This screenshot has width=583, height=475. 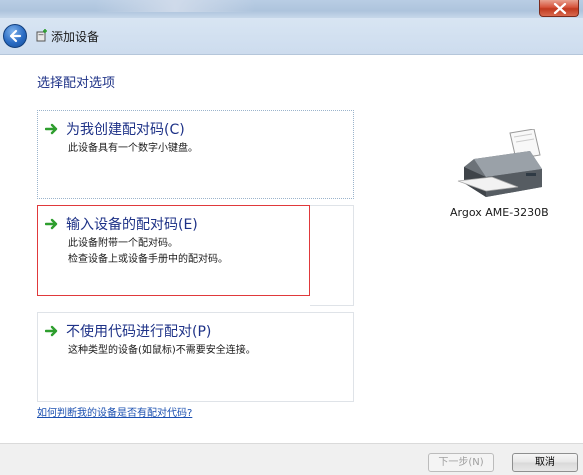 I want to click on back-button, so click(x=15, y=36).